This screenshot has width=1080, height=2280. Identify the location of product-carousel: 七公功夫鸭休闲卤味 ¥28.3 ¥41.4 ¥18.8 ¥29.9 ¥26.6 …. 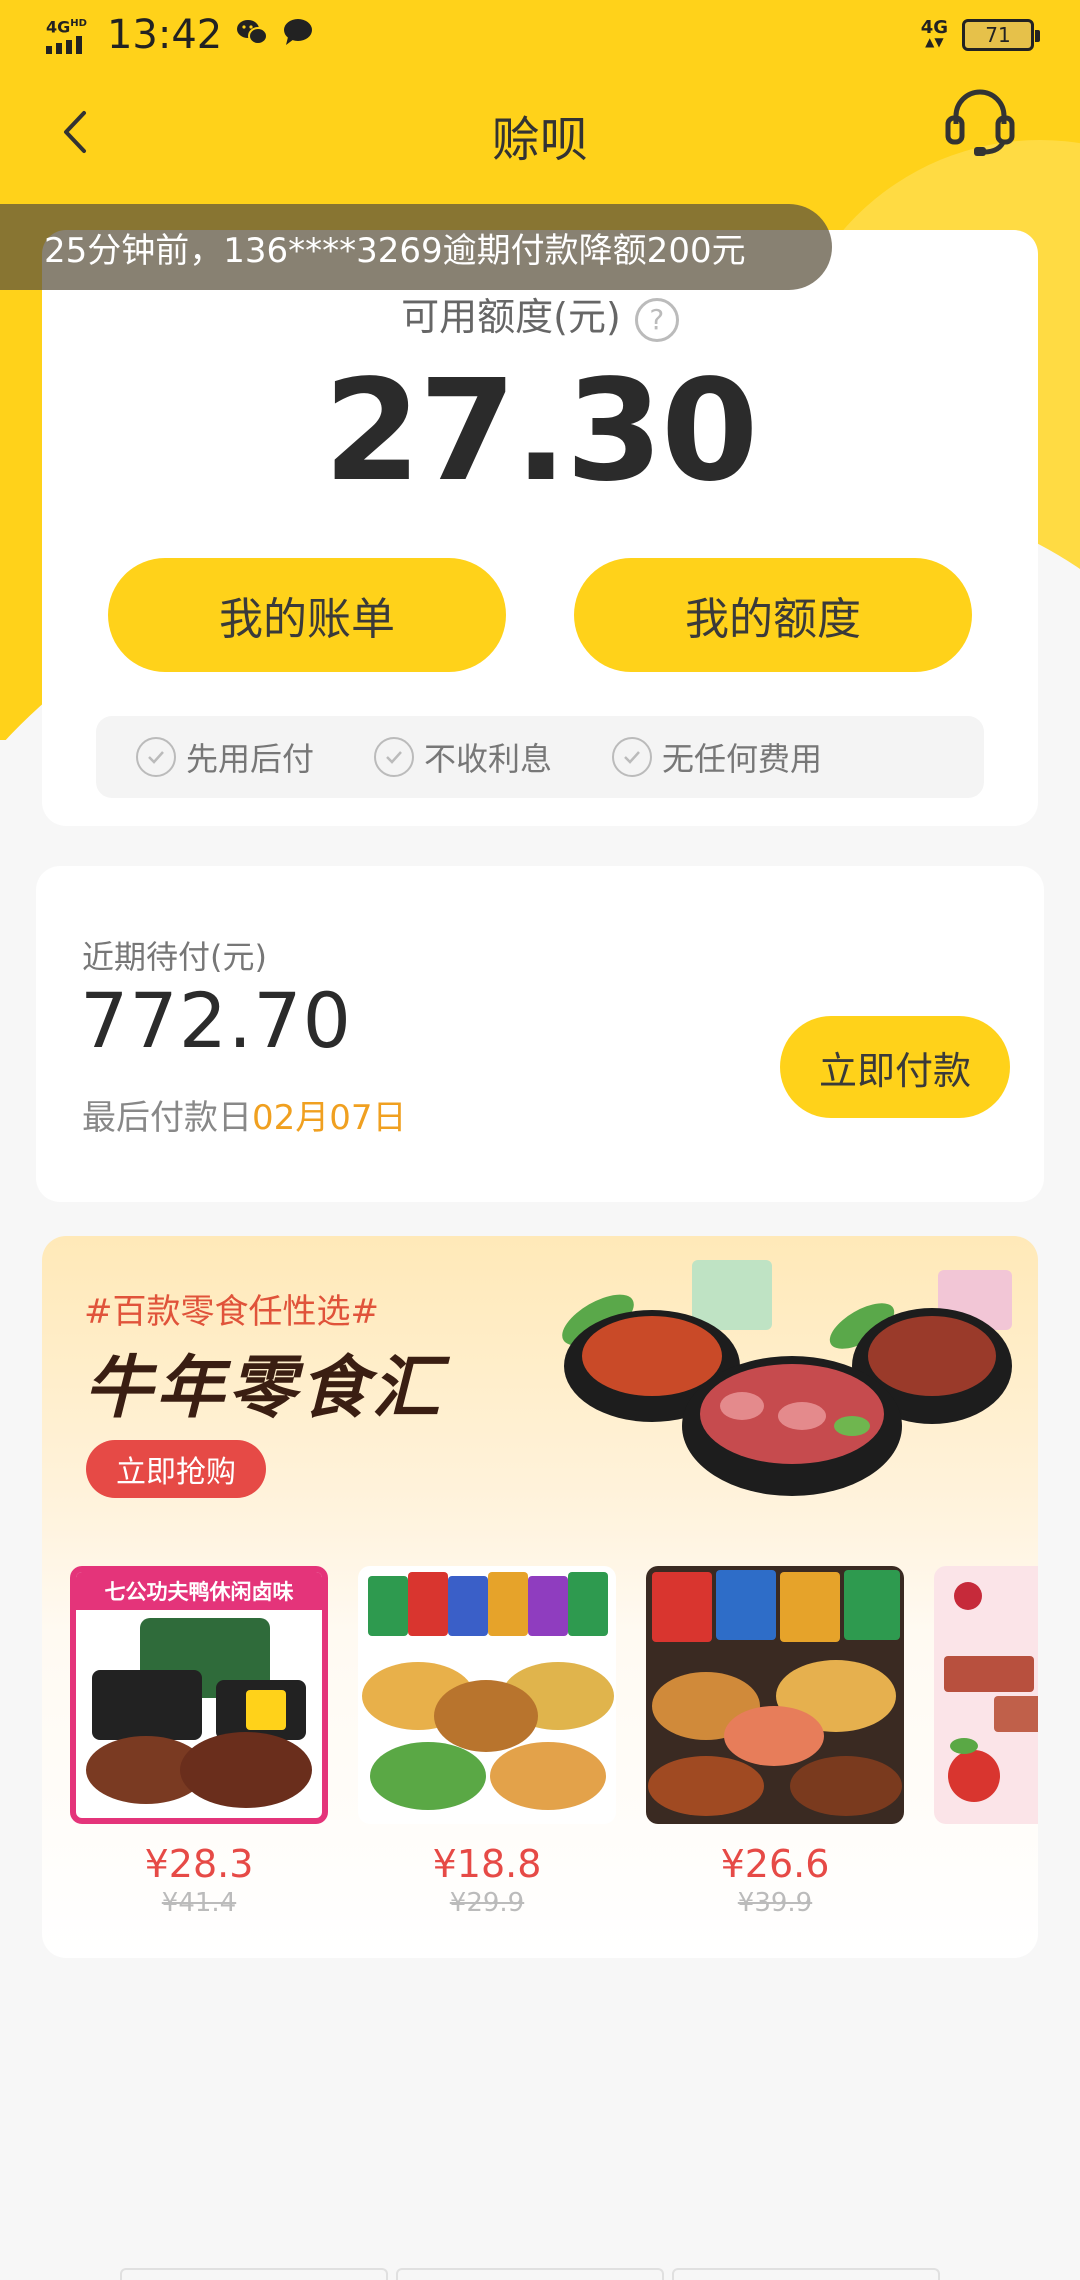
(554, 1746).